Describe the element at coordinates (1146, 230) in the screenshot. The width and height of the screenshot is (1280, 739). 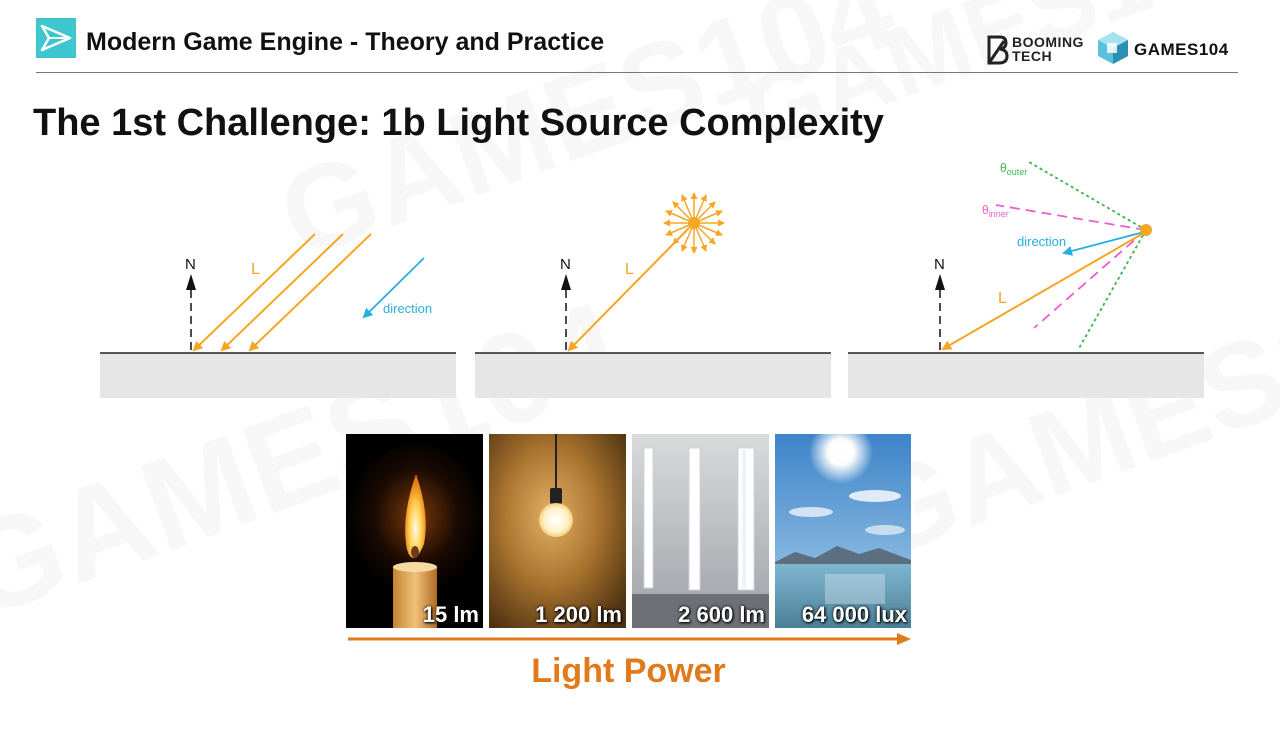
I see `spot-light-source` at that location.